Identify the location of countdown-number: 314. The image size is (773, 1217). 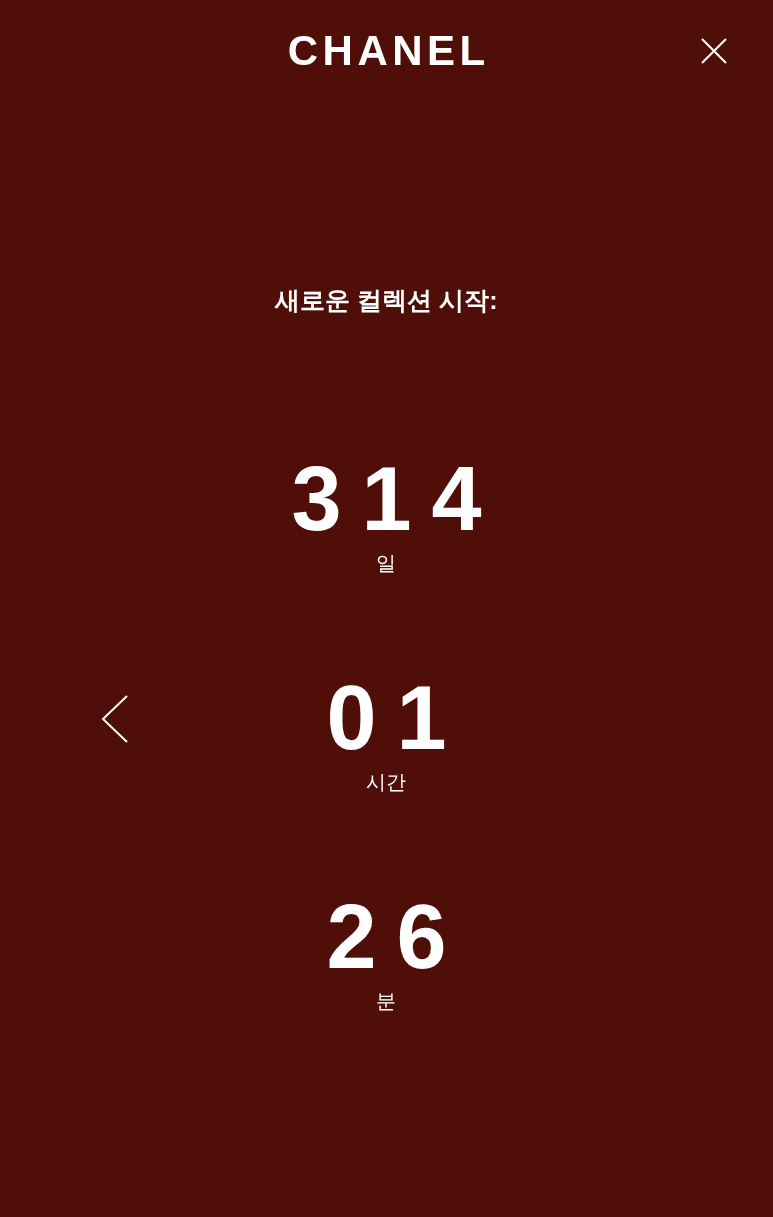
(396, 499).